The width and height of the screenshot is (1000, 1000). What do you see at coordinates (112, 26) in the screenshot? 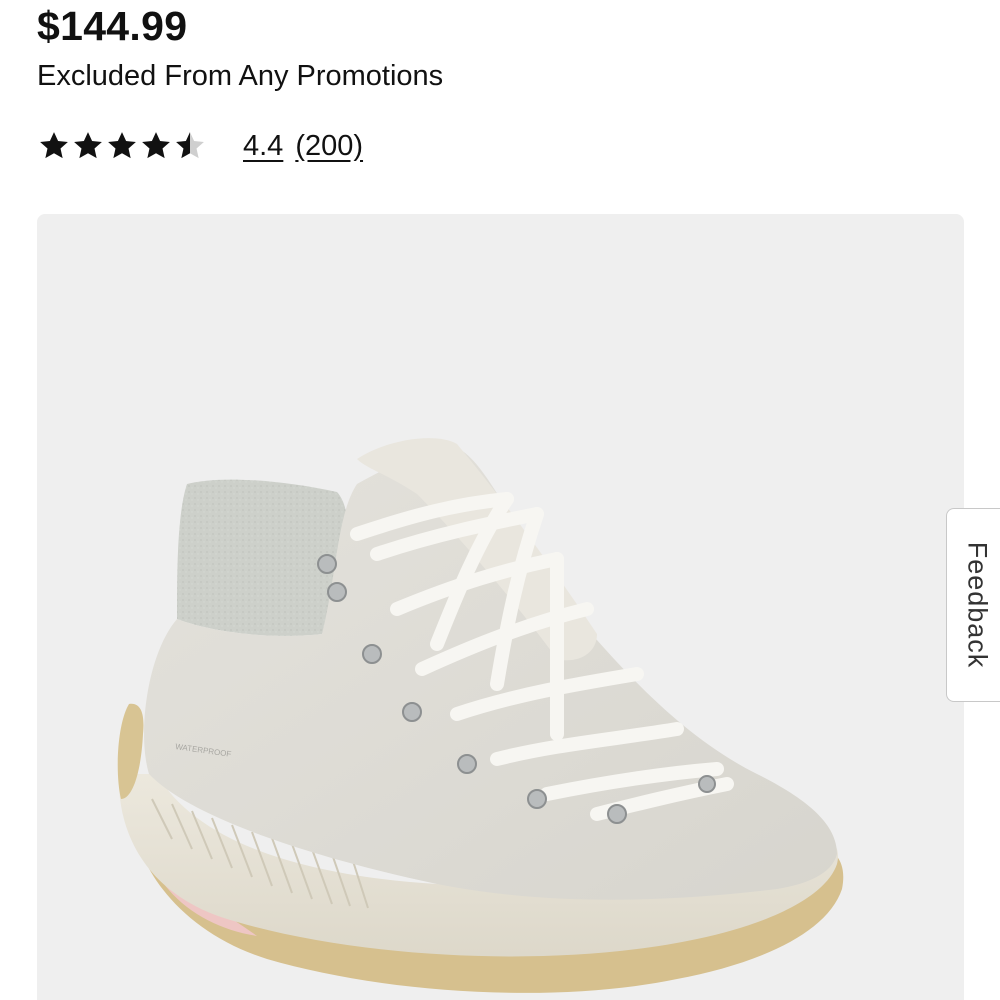
I see `product-price: $144.99` at bounding box center [112, 26].